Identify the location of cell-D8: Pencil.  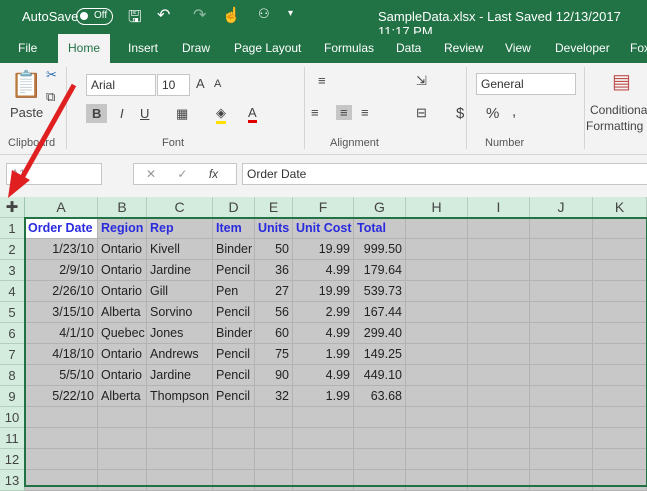
(234, 375).